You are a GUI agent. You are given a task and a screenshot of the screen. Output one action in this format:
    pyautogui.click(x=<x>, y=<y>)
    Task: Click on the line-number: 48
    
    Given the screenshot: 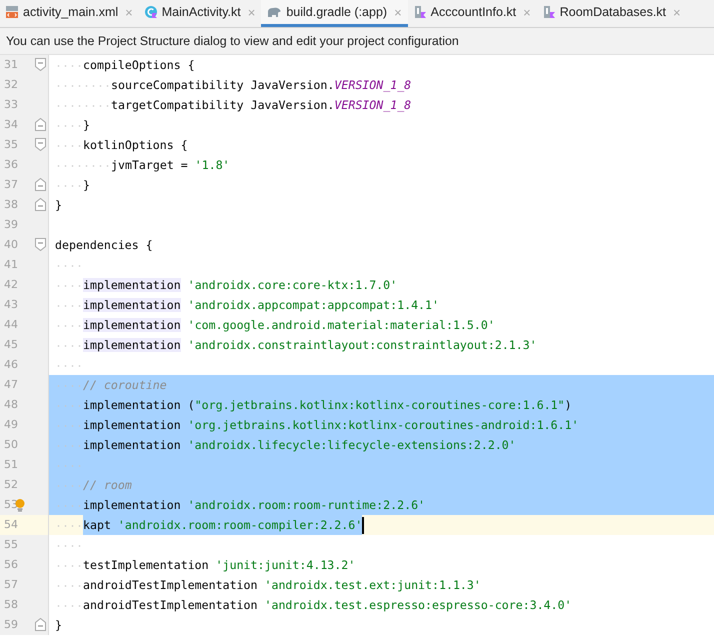 What is the action you would take?
    pyautogui.click(x=11, y=405)
    